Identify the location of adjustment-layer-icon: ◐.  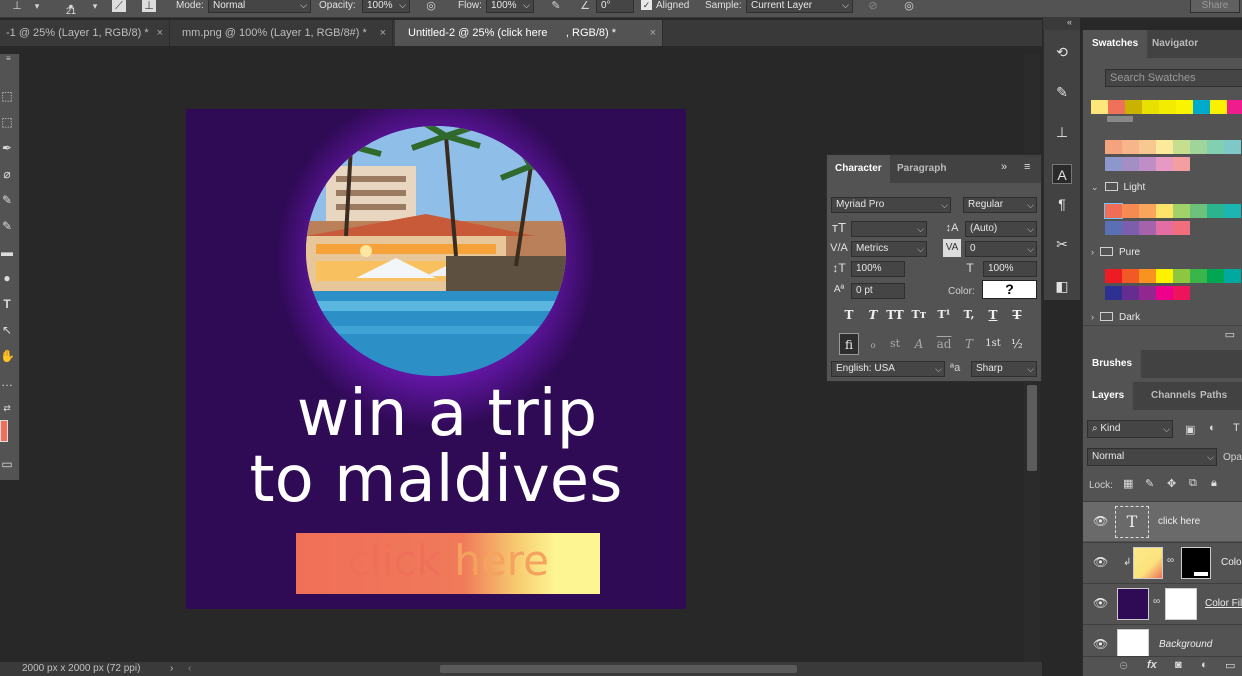
(1204, 665).